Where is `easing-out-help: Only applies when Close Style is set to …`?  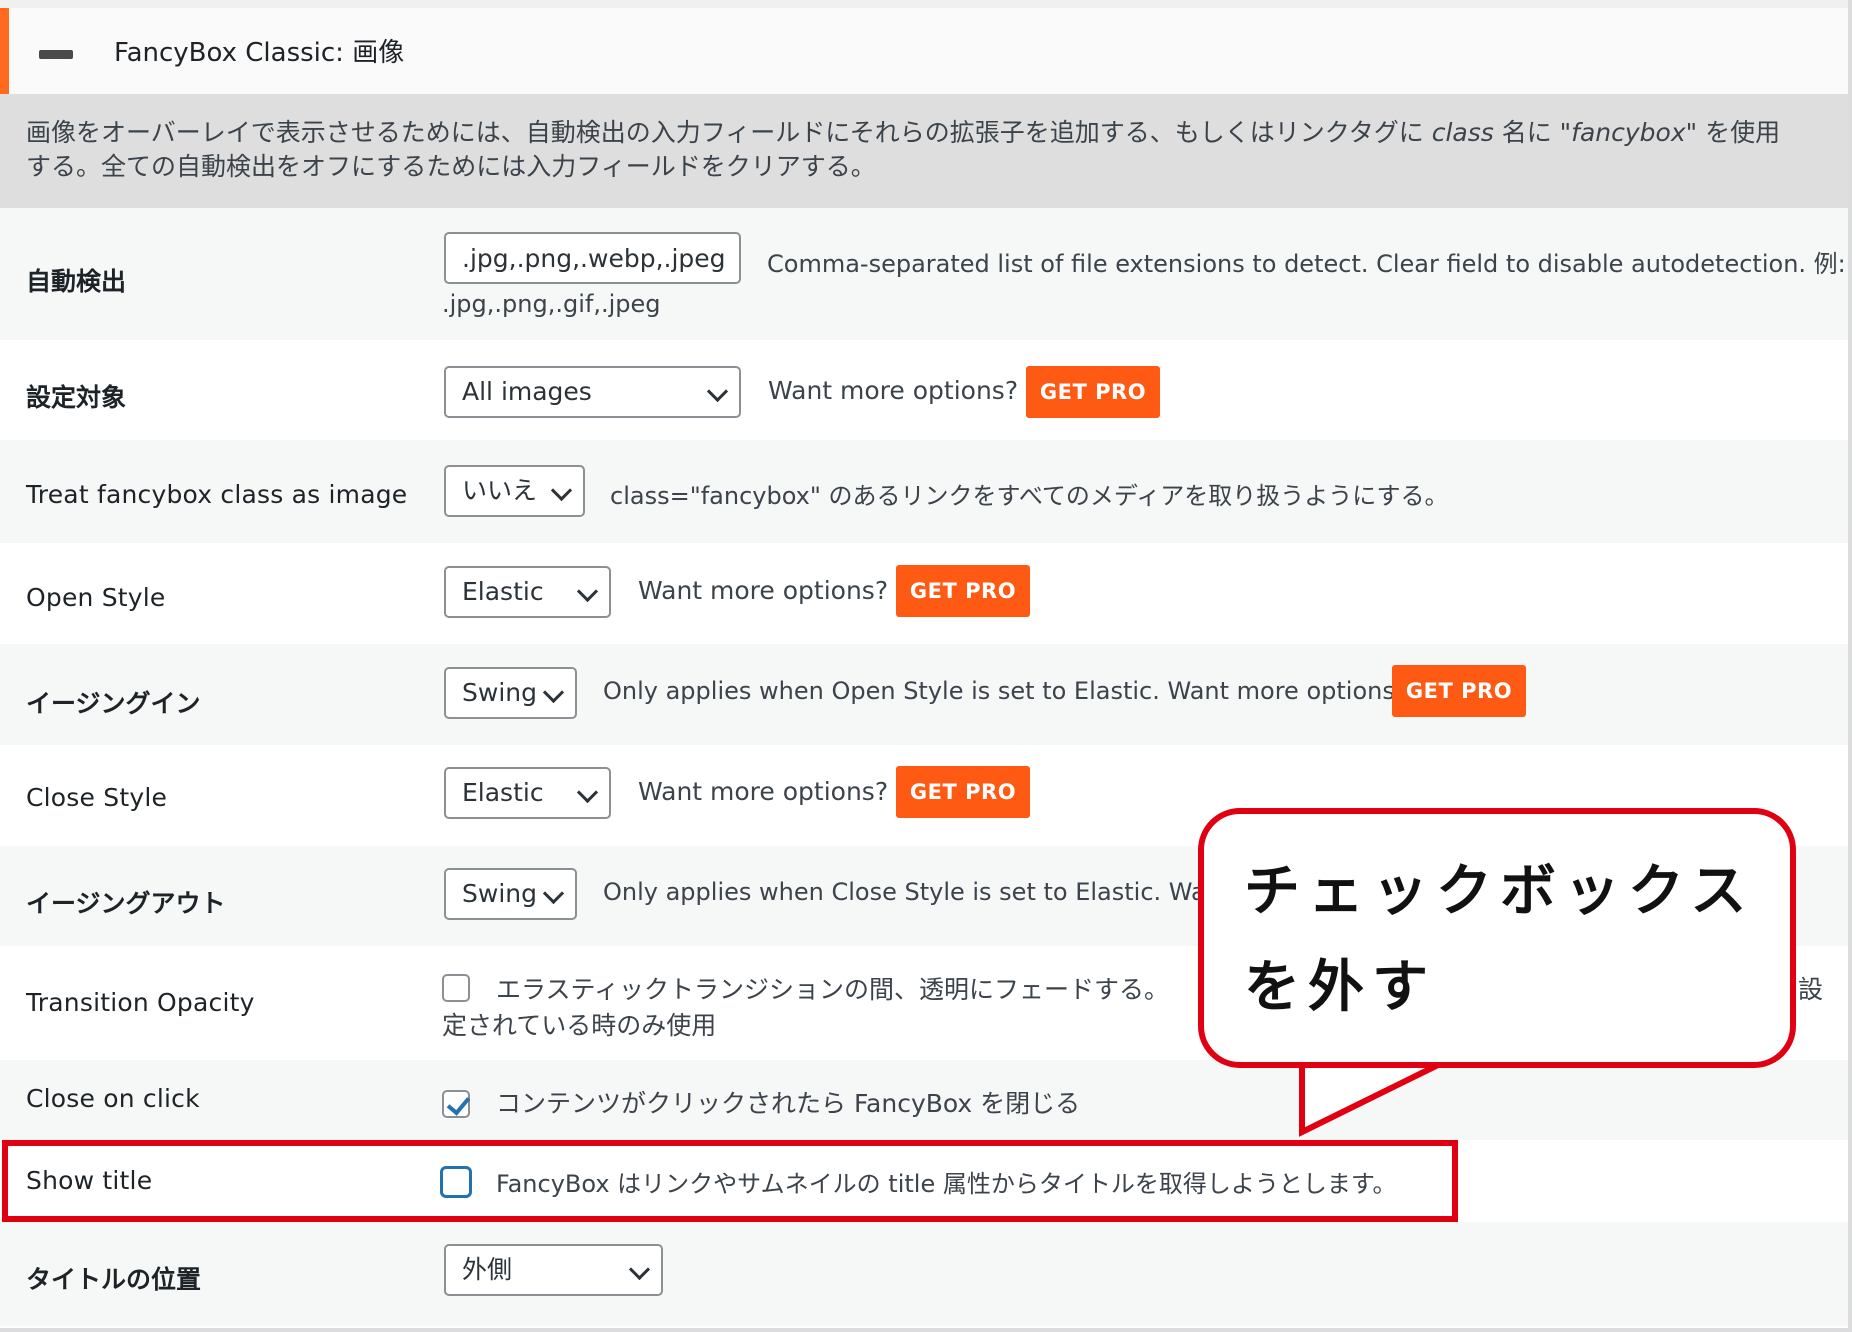
easing-out-help: Only applies when Close Style is set to … is located at coordinates (917, 892).